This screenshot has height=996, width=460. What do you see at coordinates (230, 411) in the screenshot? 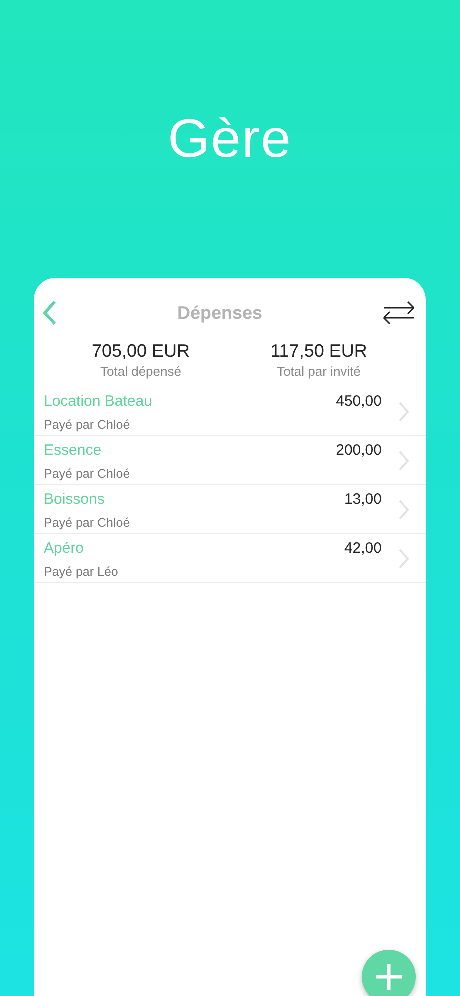
I see `expense-row: Location Bateau 450,00 Payé par Chloé` at bounding box center [230, 411].